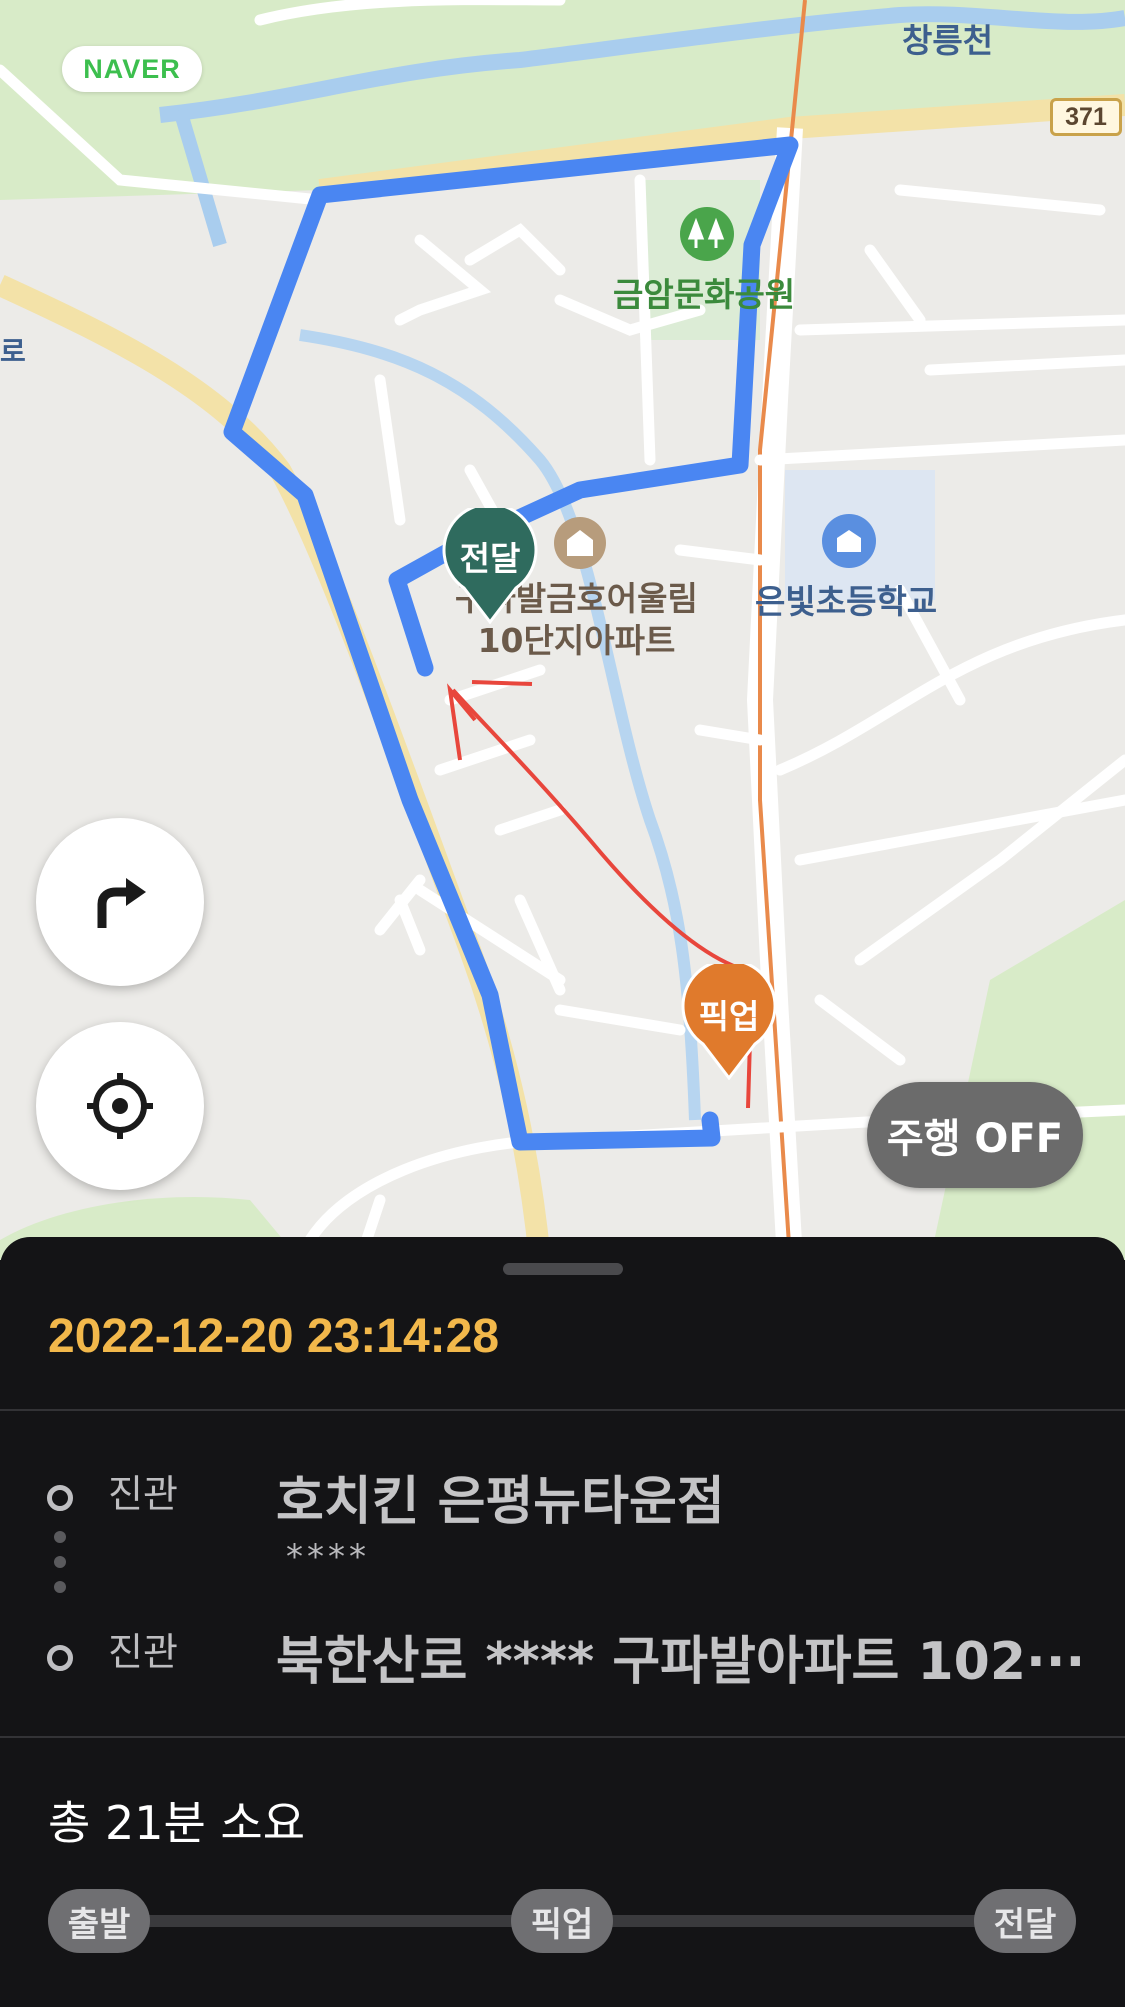  What do you see at coordinates (500, 1502) in the screenshot?
I see `pickup-store-name: 호치킨 은평뉴타운점` at bounding box center [500, 1502].